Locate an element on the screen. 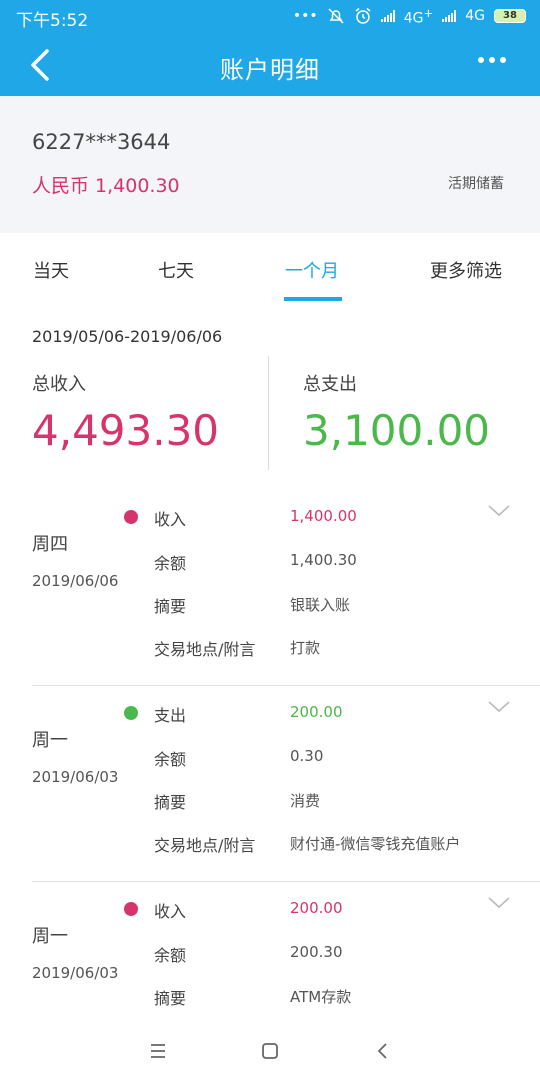 The image size is (540, 1080). summary-value: 银联入账 is located at coordinates (320, 605).